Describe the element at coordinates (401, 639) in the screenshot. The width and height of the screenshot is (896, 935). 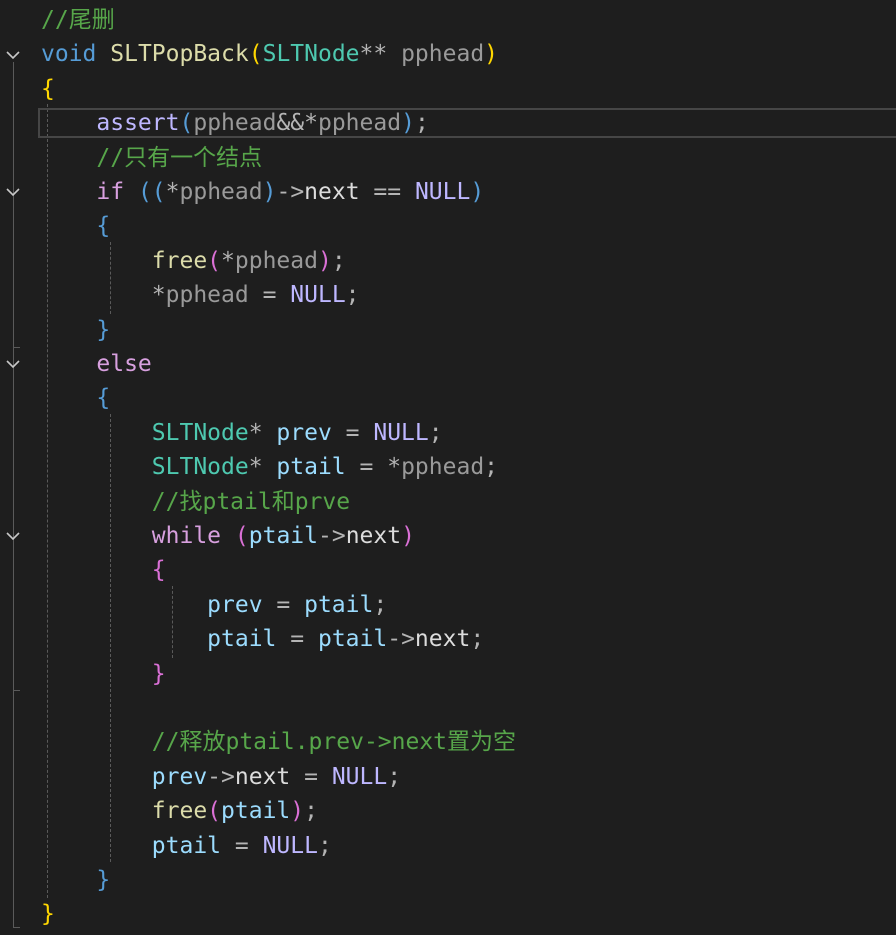
I see `code-token: ->` at that location.